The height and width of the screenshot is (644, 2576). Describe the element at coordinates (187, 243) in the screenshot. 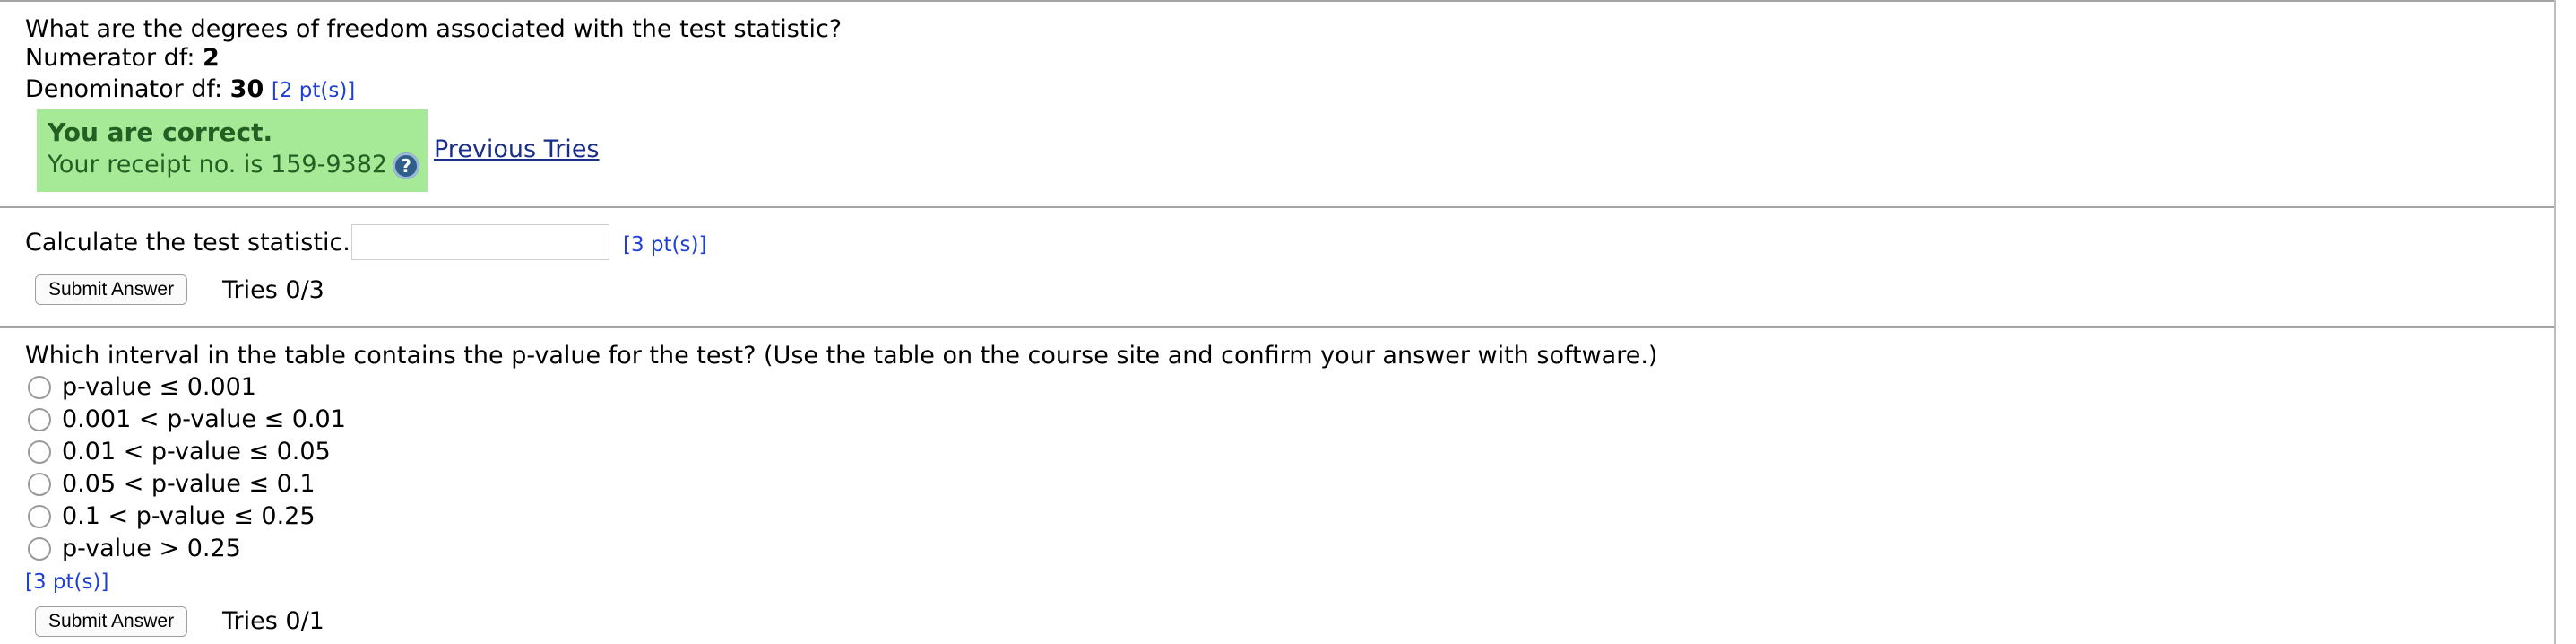

I see `q2-question: Calculate the test statistic.` at that location.